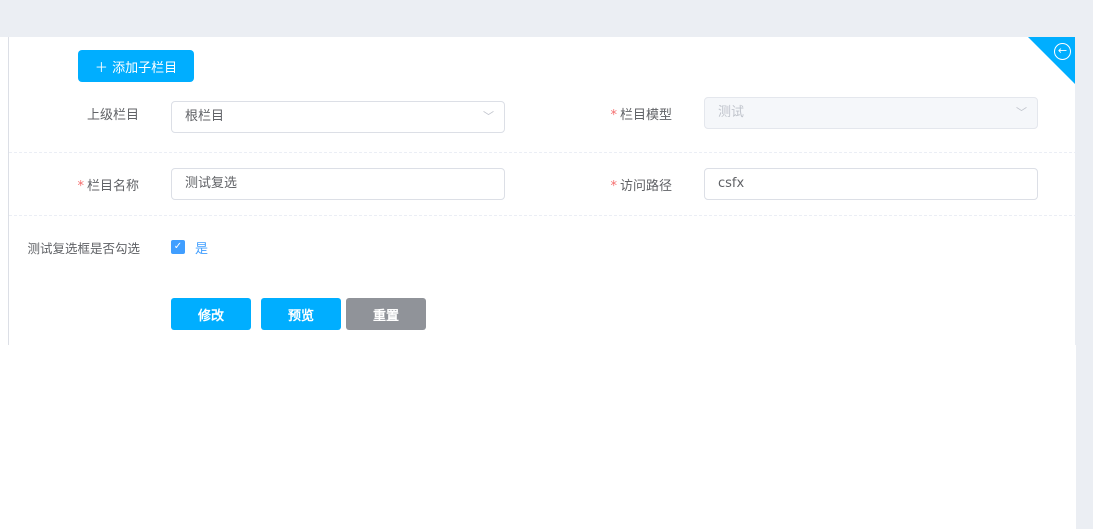 The height and width of the screenshot is (529, 1093). What do you see at coordinates (211, 314) in the screenshot?
I see `modify-button: 修改` at bounding box center [211, 314].